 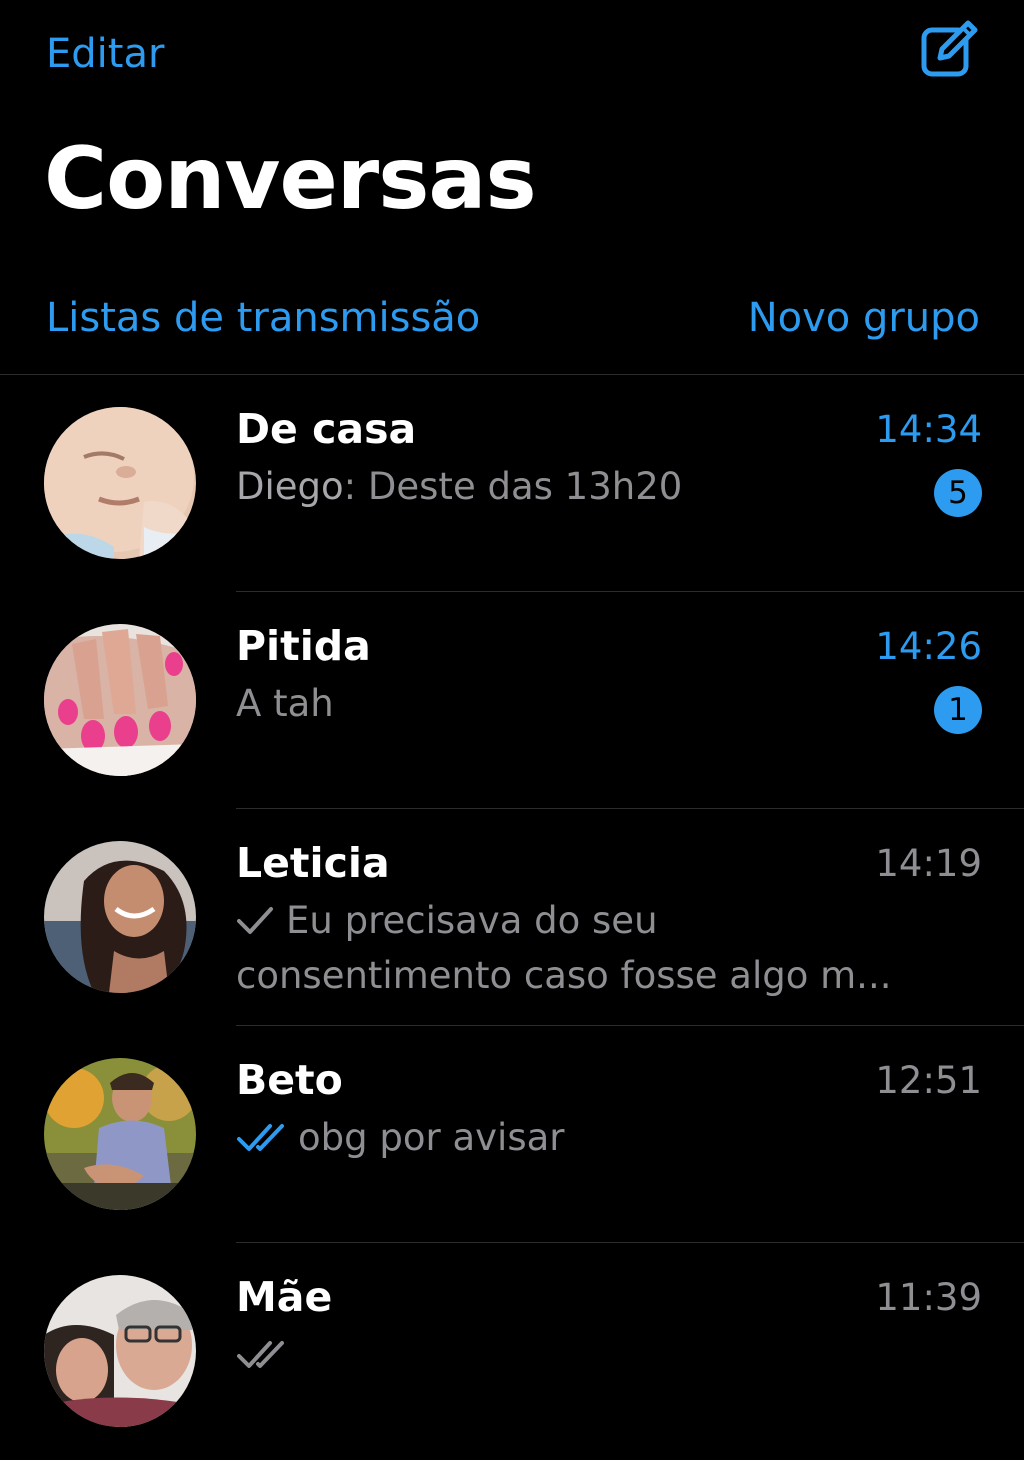 What do you see at coordinates (120, 1134) in the screenshot?
I see `man-outdoors-avatar` at bounding box center [120, 1134].